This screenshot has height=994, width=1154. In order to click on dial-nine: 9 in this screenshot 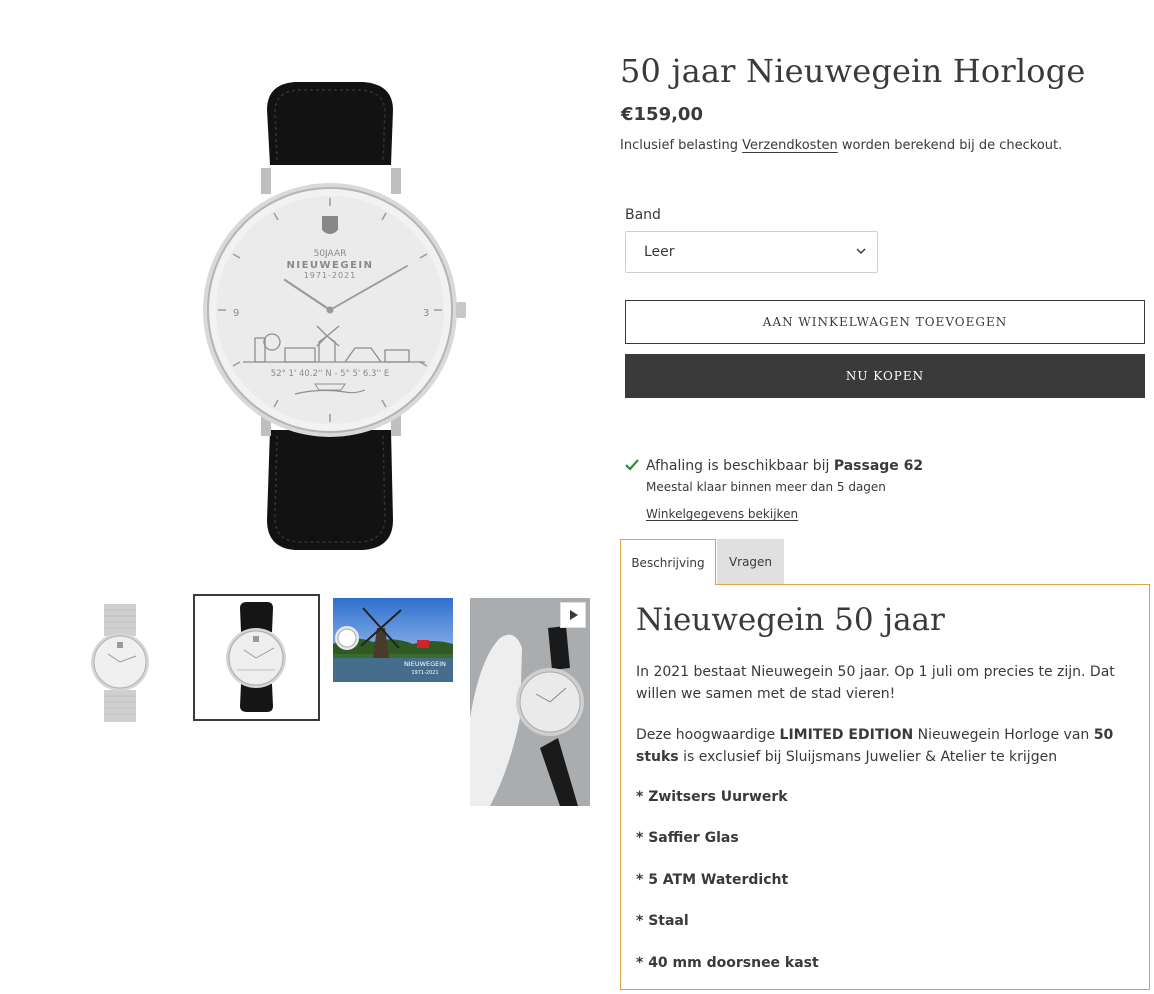, I will do `click(236, 313)`.